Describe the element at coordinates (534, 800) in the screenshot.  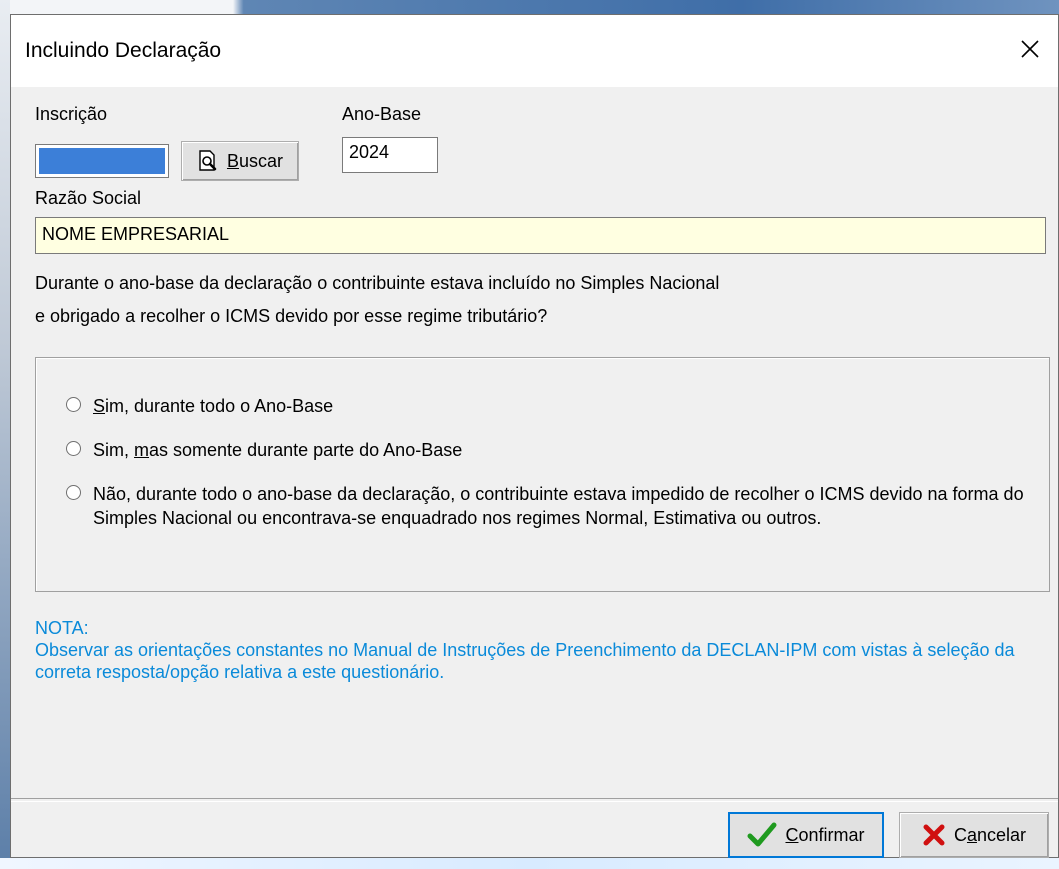
I see `button-bar-separator` at that location.